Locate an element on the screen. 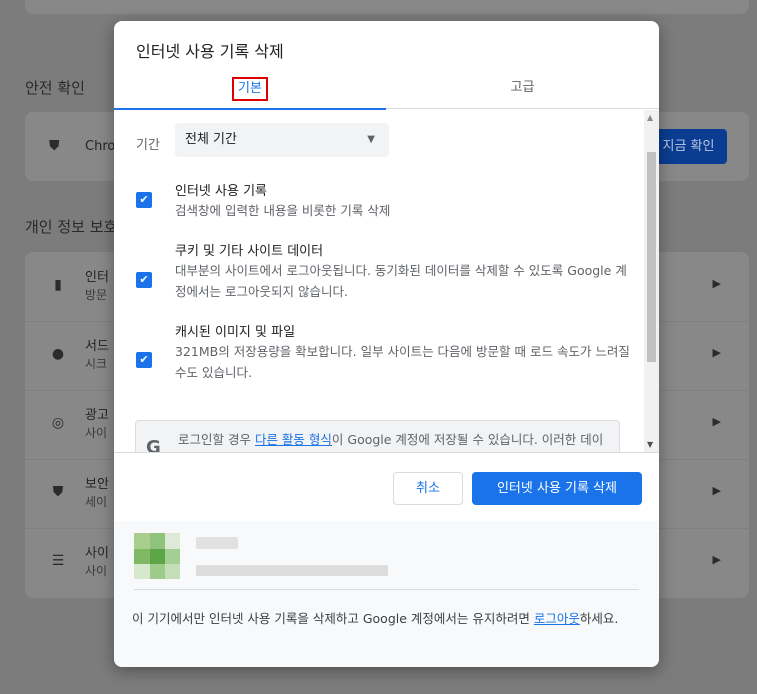 The height and width of the screenshot is (694, 757). row-title: 사이 is located at coordinates (97, 553).